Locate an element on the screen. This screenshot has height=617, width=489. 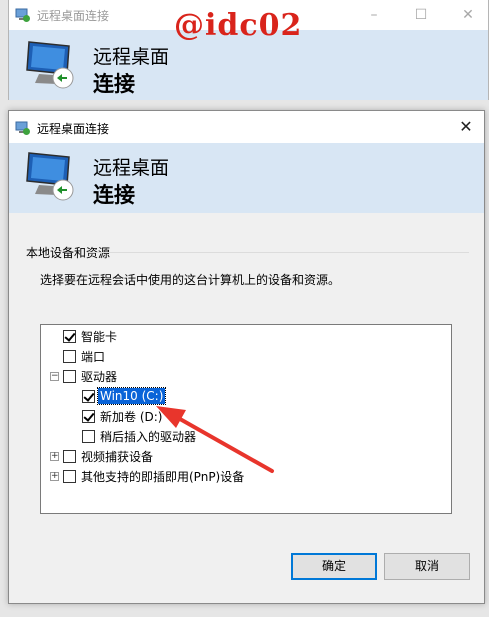
banner-subtitle: 连接 is located at coordinates (114, 195).